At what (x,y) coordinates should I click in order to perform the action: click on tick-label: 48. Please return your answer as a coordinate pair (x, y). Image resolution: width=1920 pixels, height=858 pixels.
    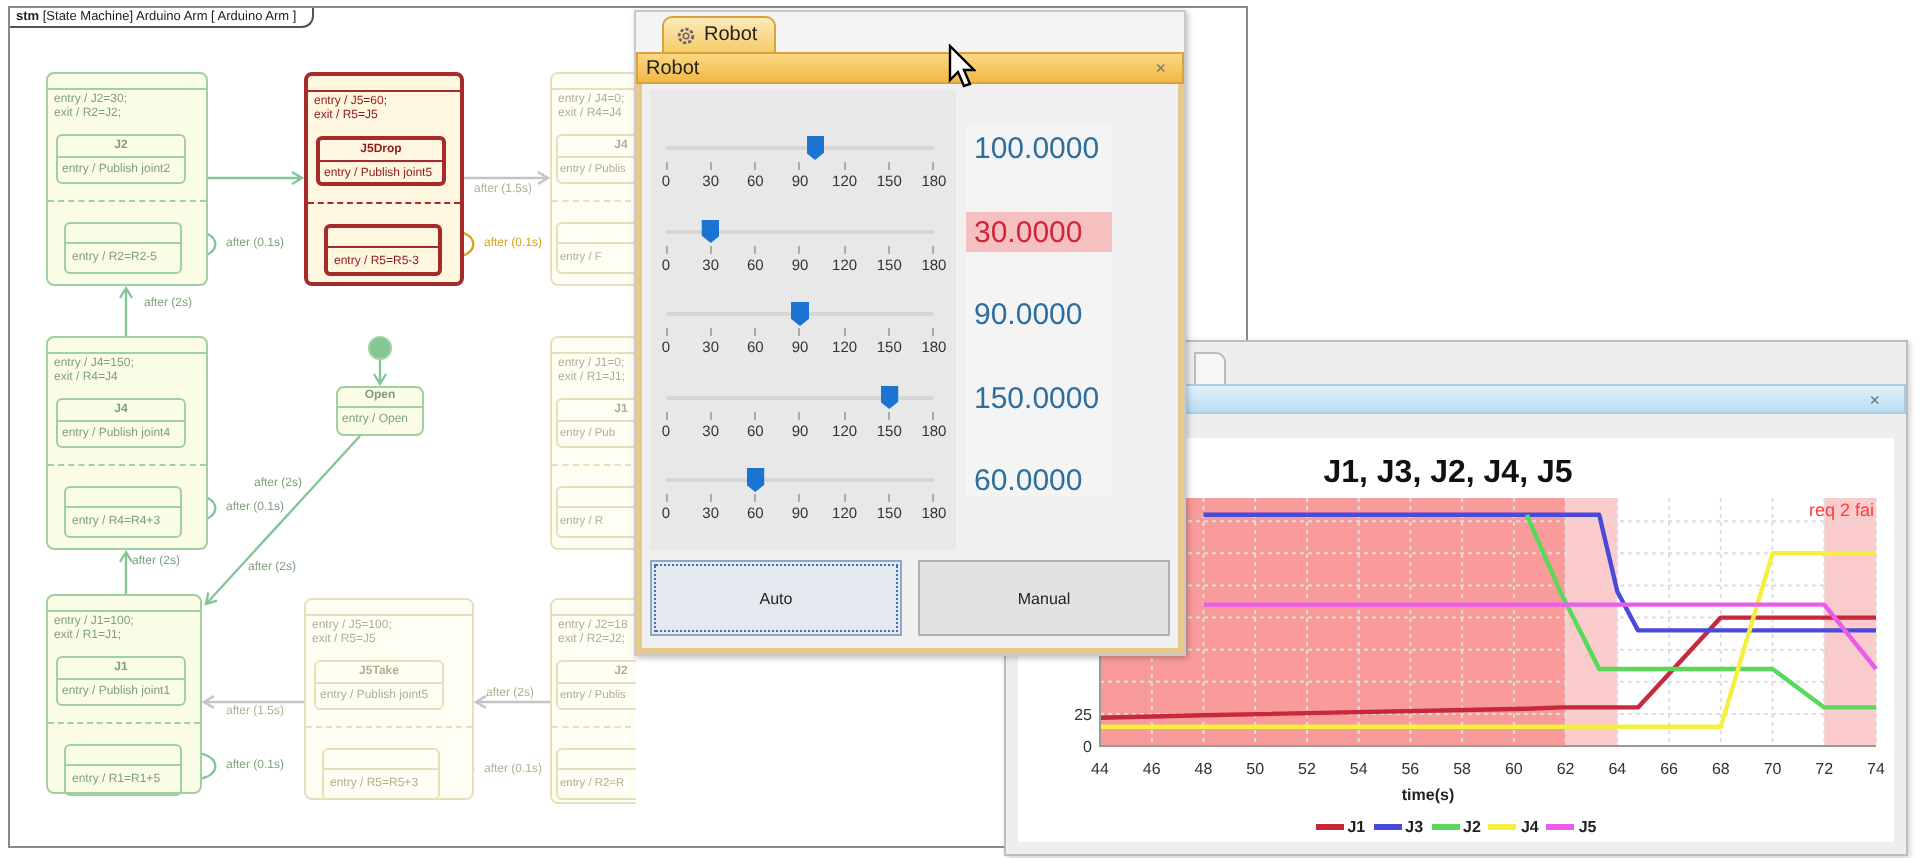
    Looking at the image, I should click on (1203, 769).